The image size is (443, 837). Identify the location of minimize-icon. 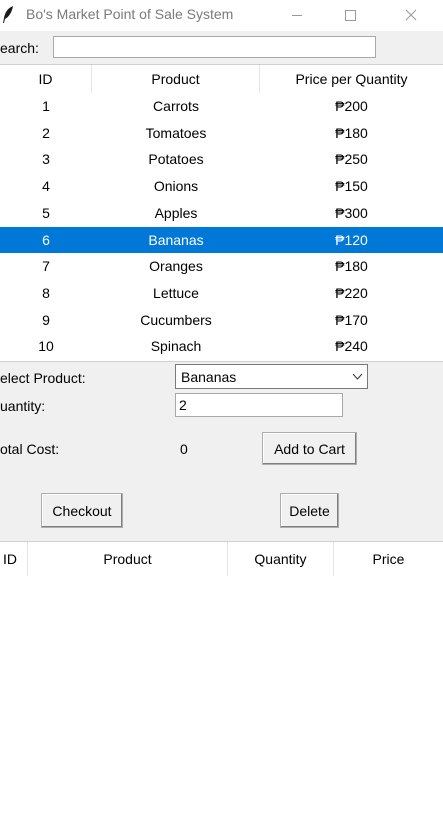
(297, 15).